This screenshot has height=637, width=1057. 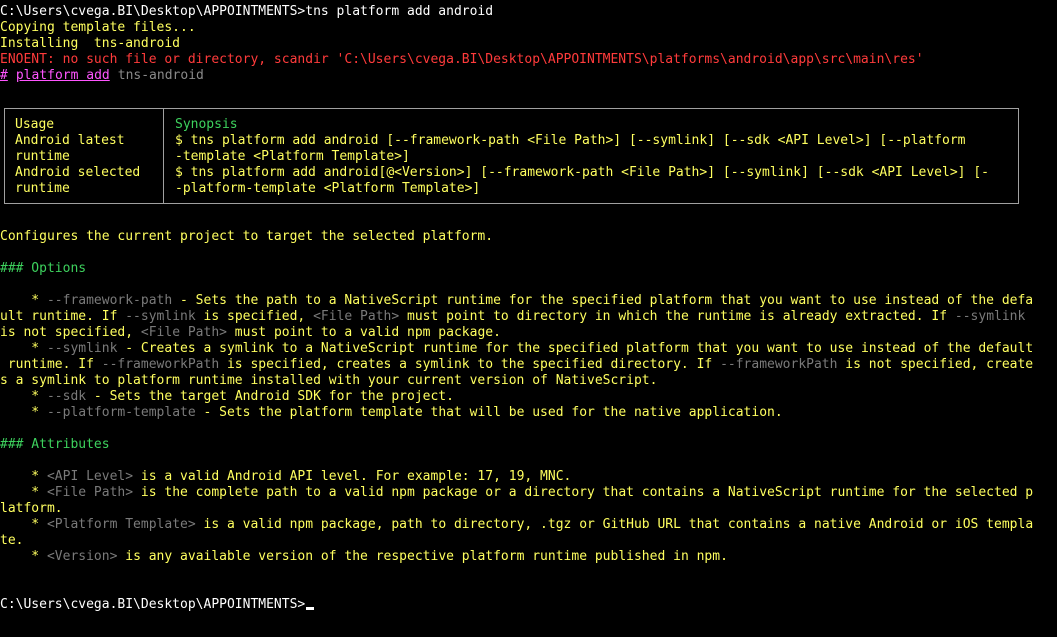 What do you see at coordinates (160, 75) in the screenshot?
I see `help-package: tns-android` at bounding box center [160, 75].